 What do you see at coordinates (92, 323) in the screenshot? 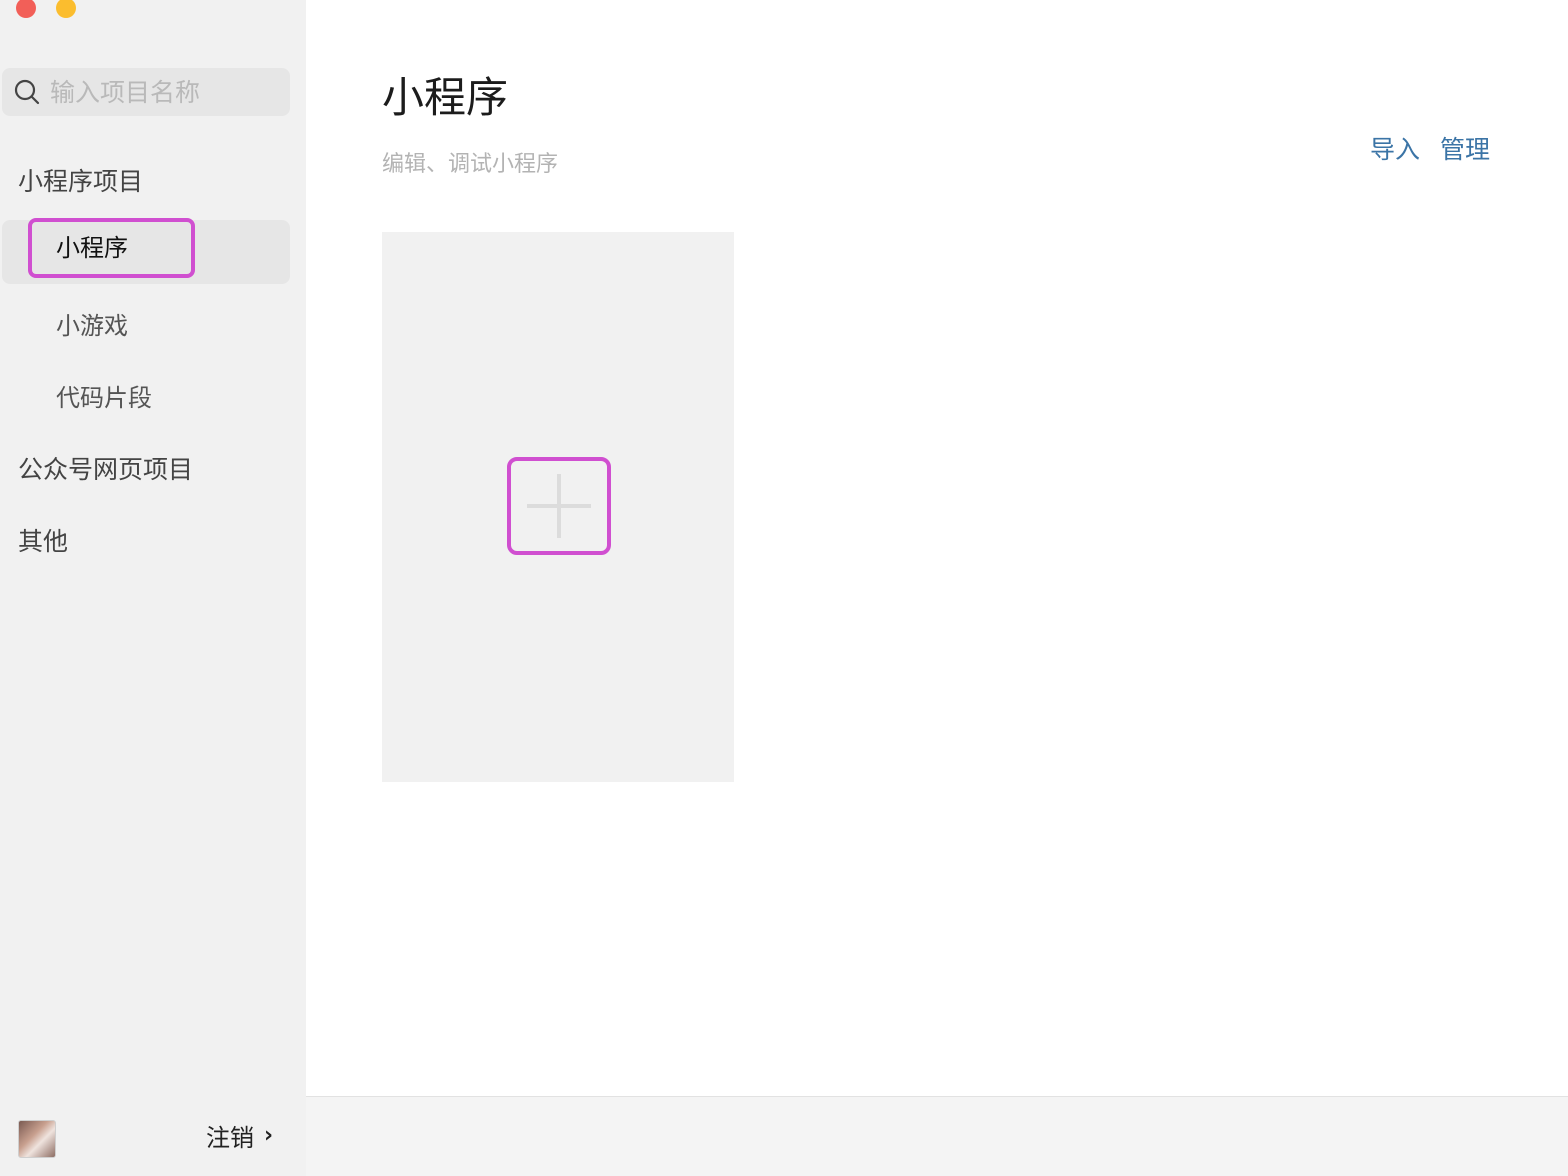
I see `sidebar-item-mini-game: 小游戏` at bounding box center [92, 323].